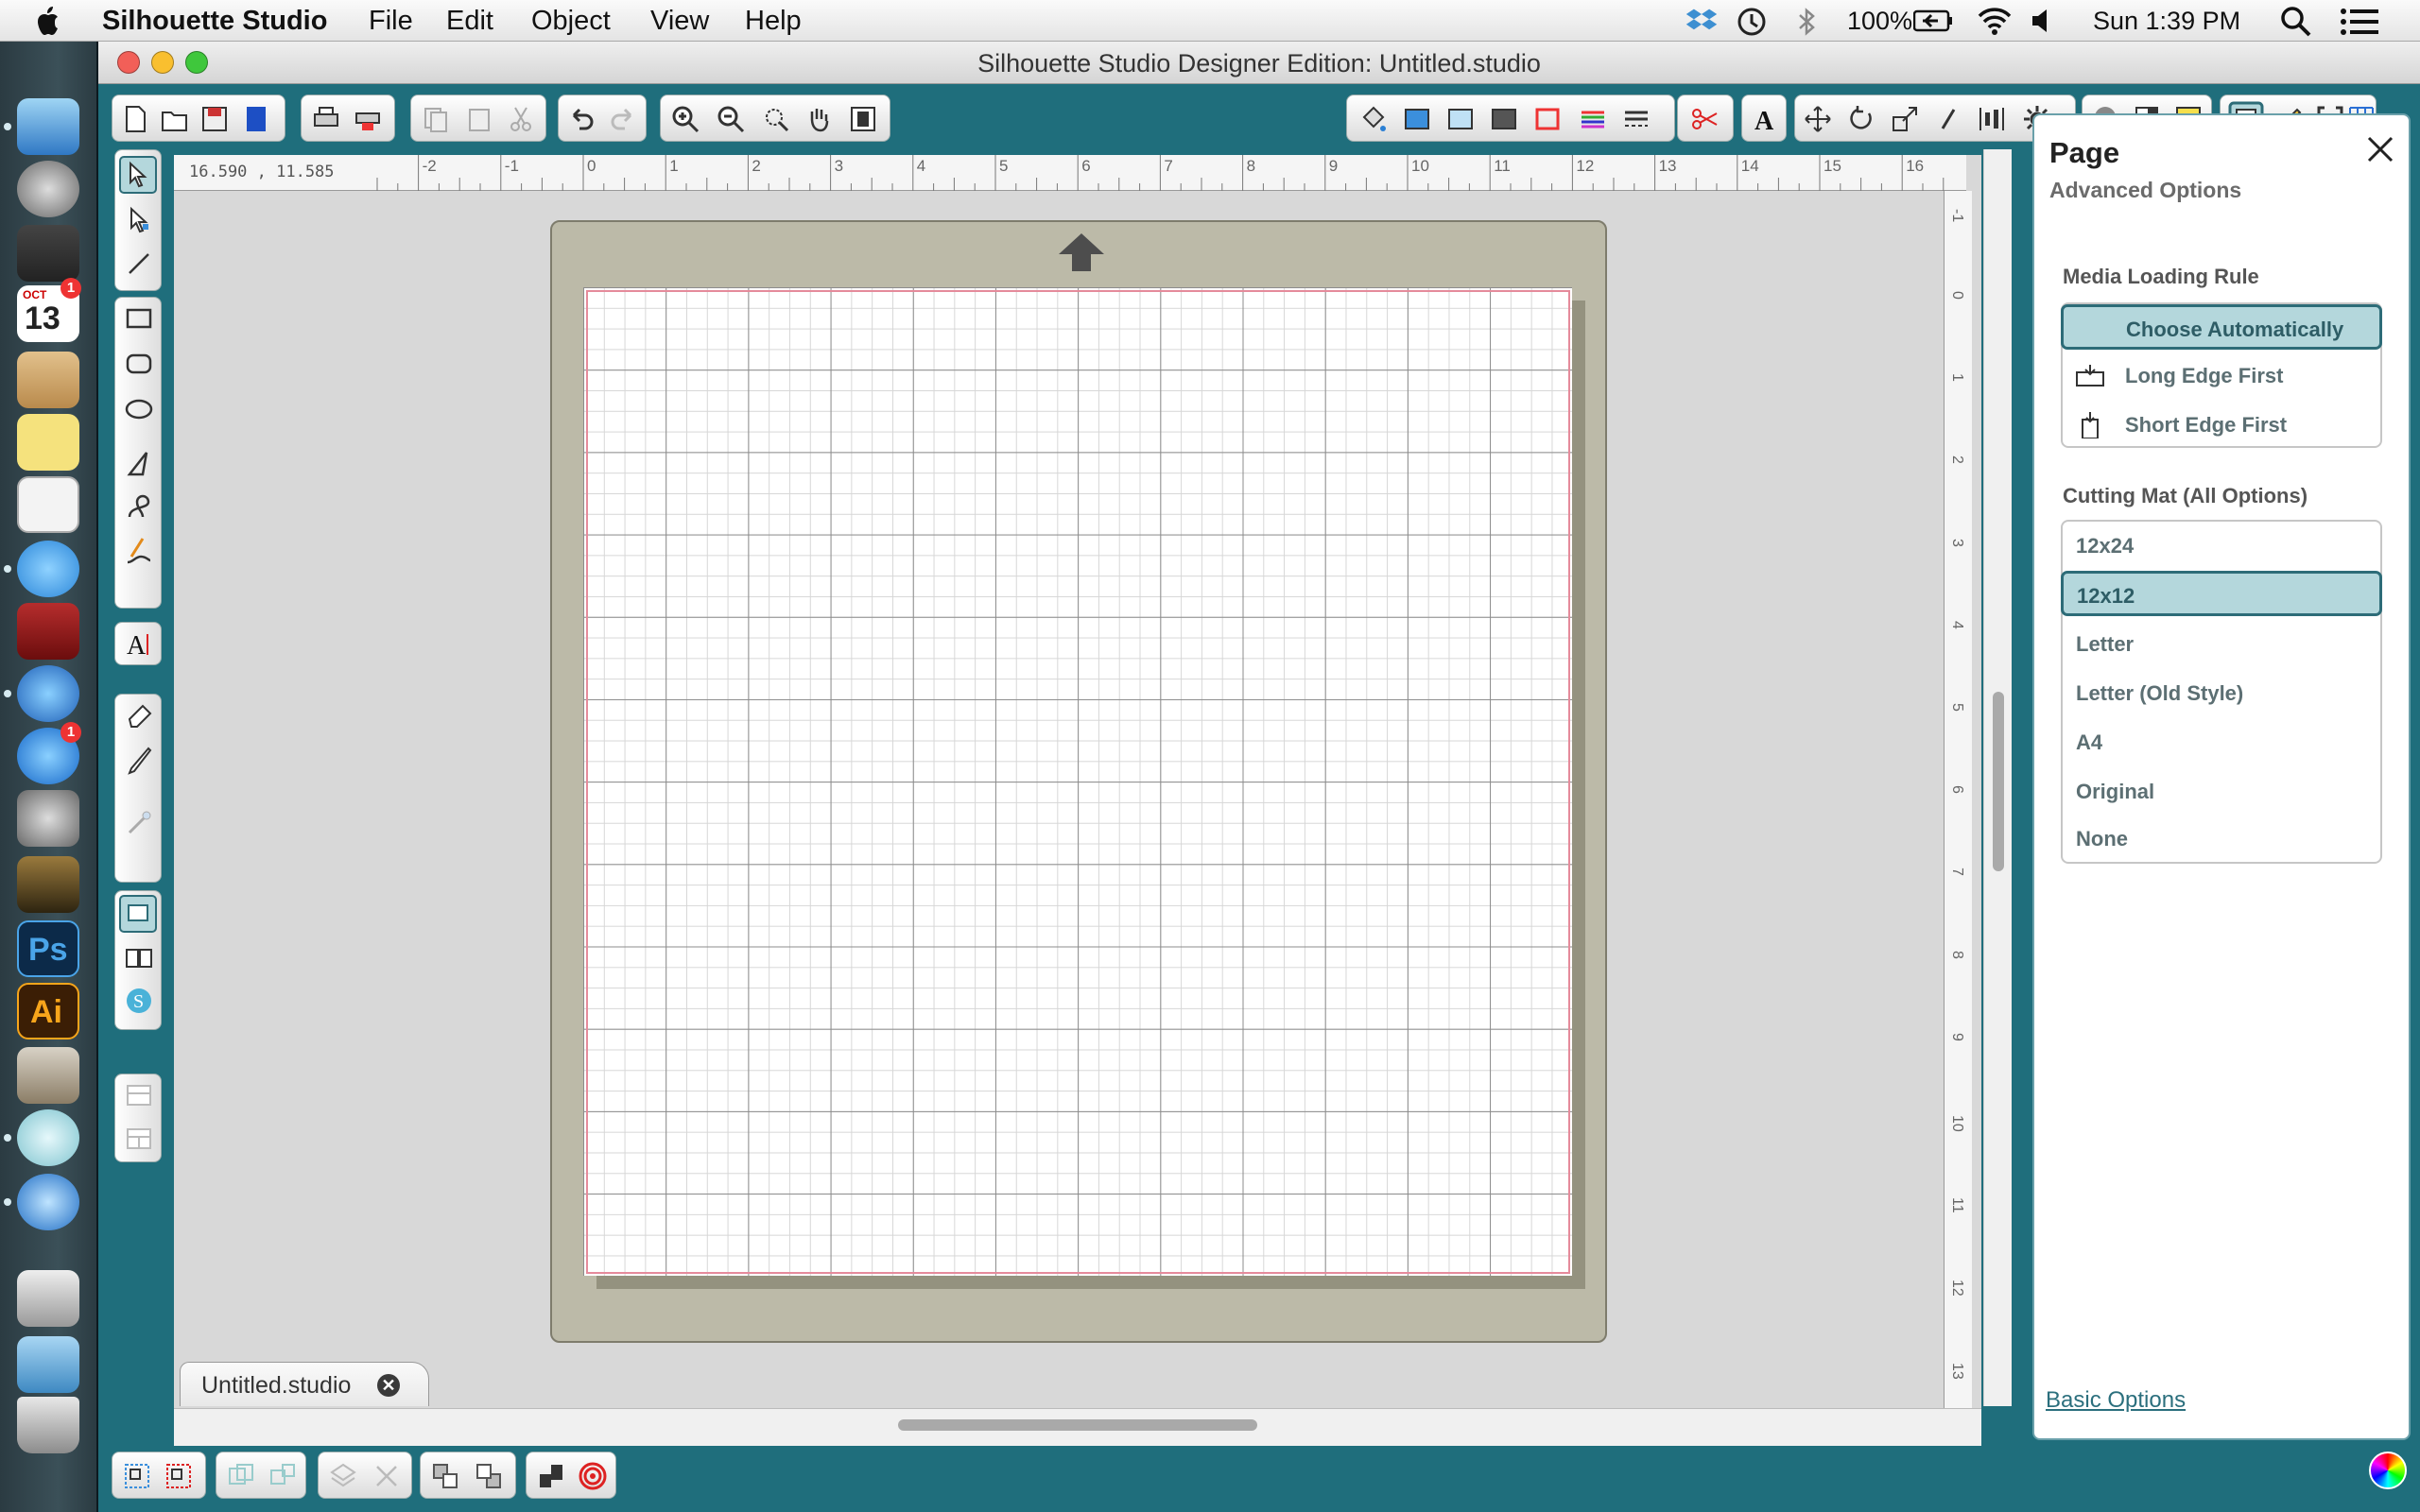  Describe the element at coordinates (139, 1139) in the screenshot. I see `split-view-v-icon` at that location.